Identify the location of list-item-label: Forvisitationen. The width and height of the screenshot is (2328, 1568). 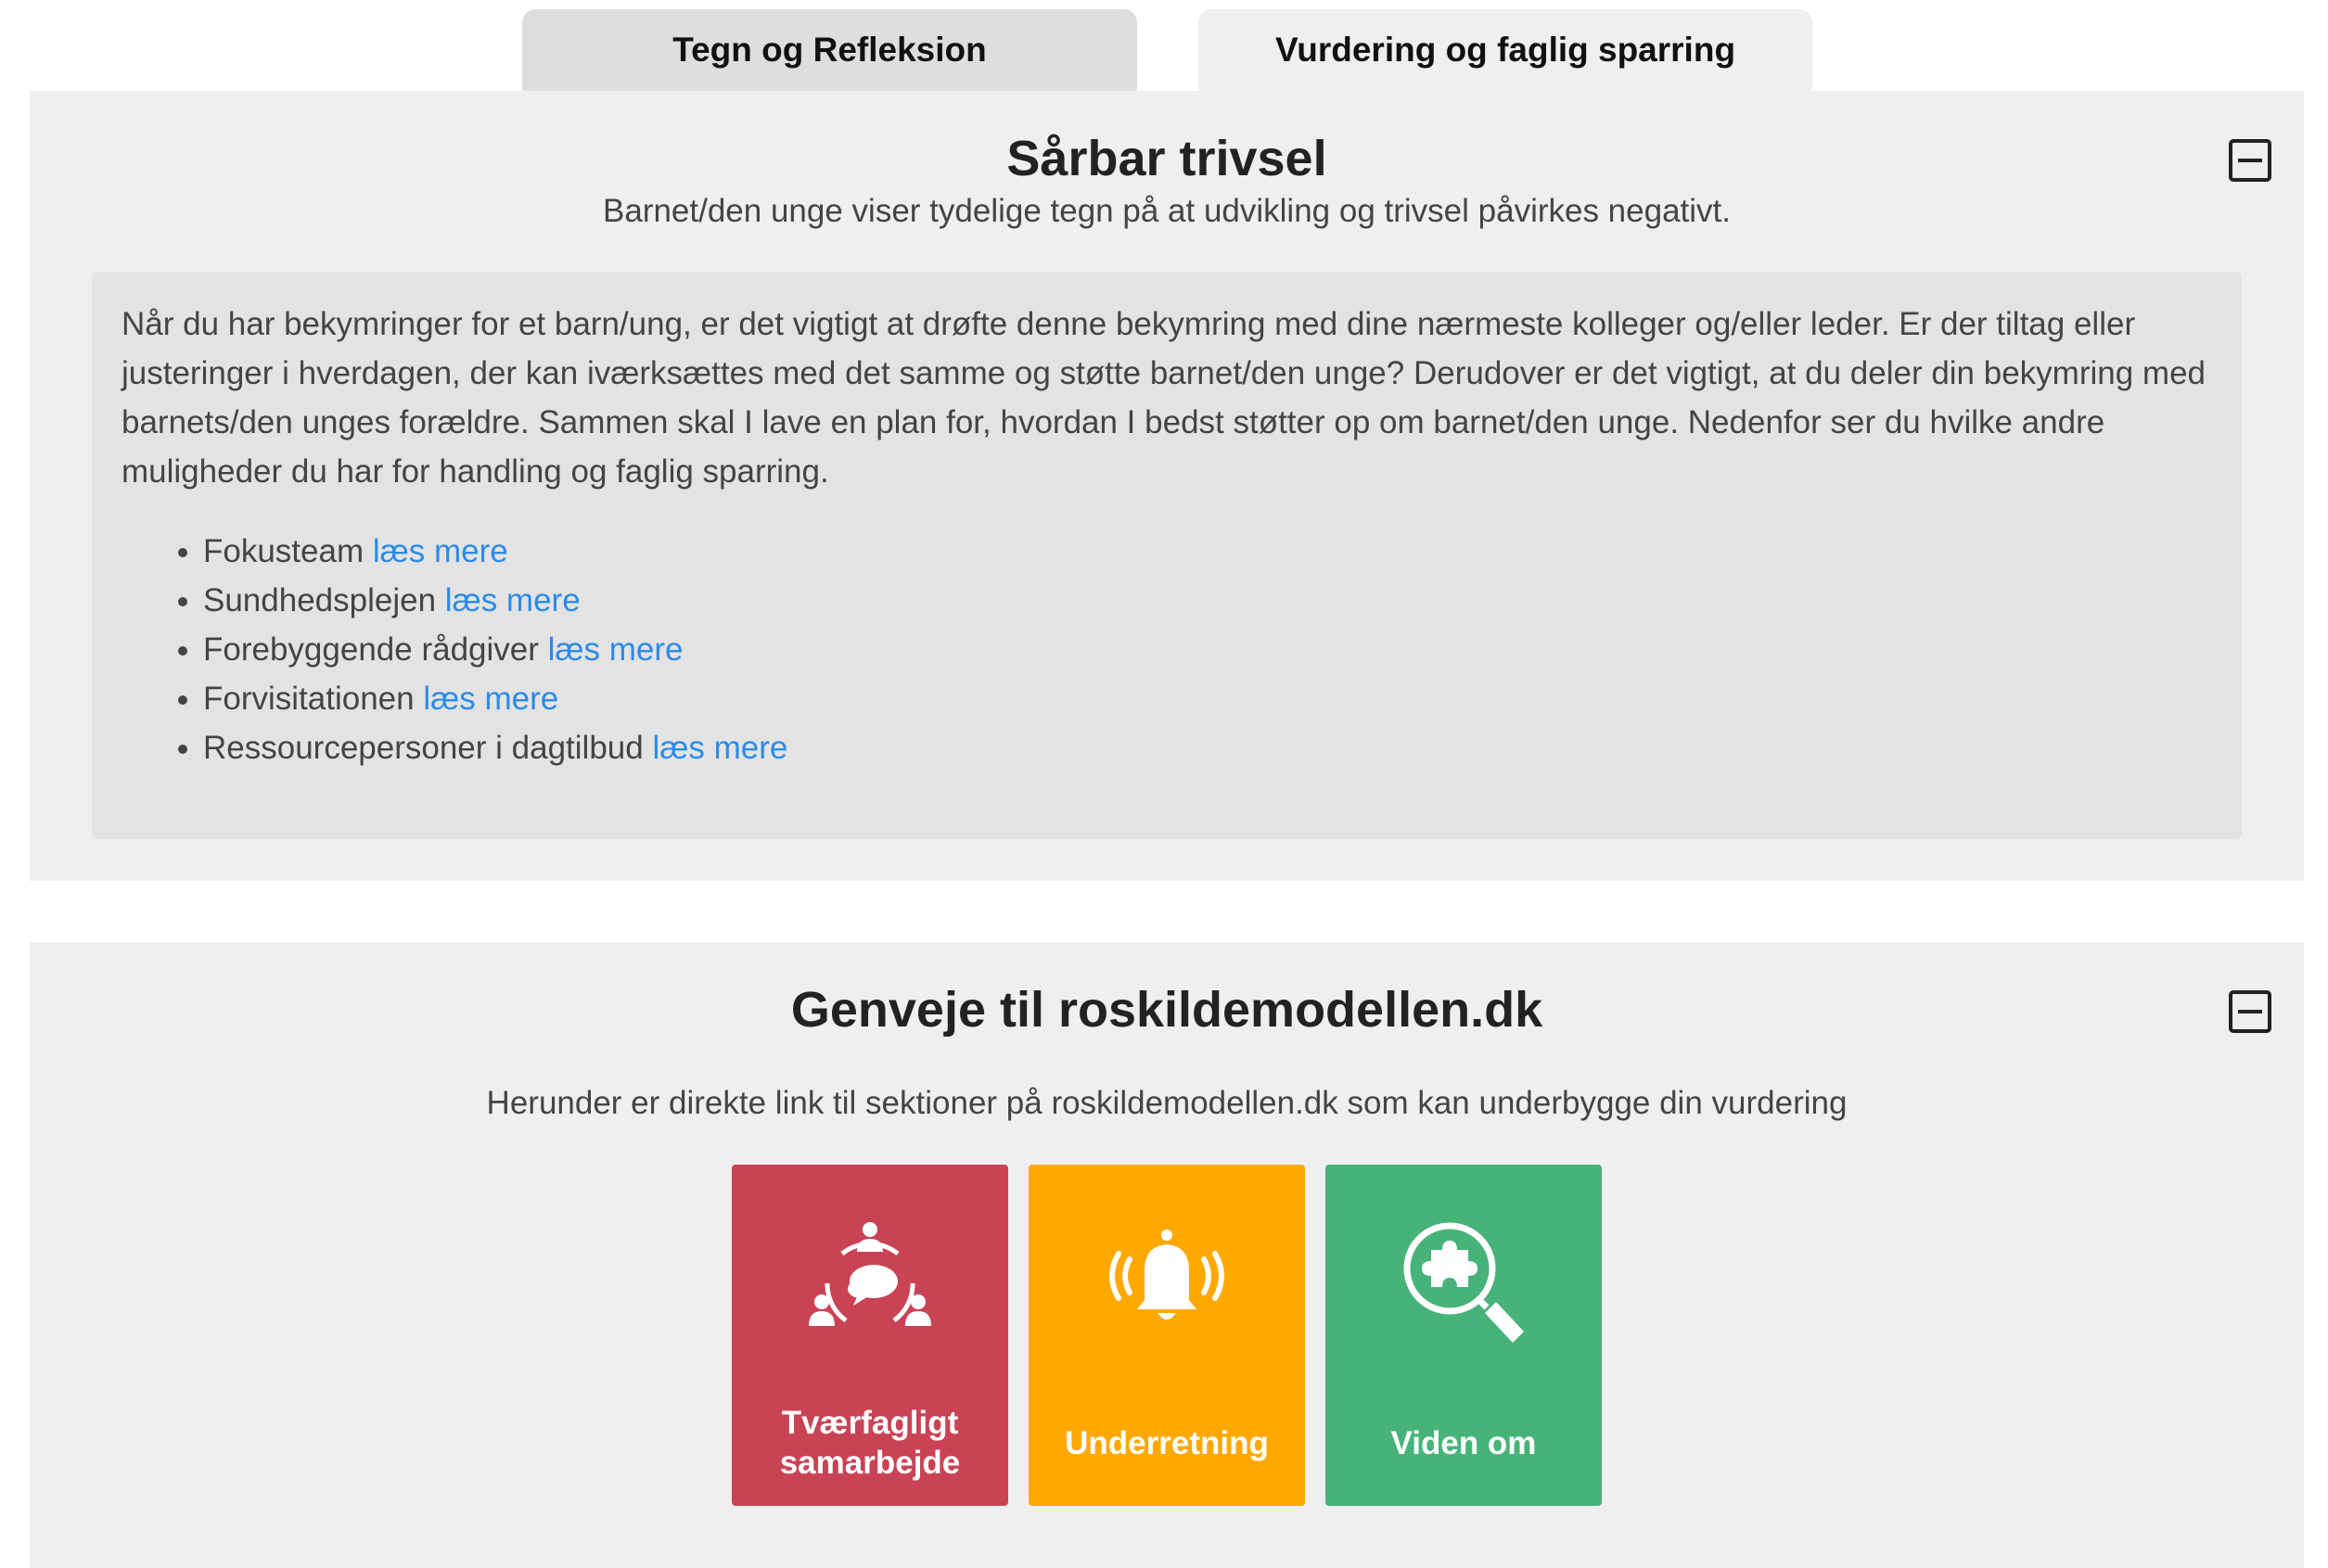
(309, 699).